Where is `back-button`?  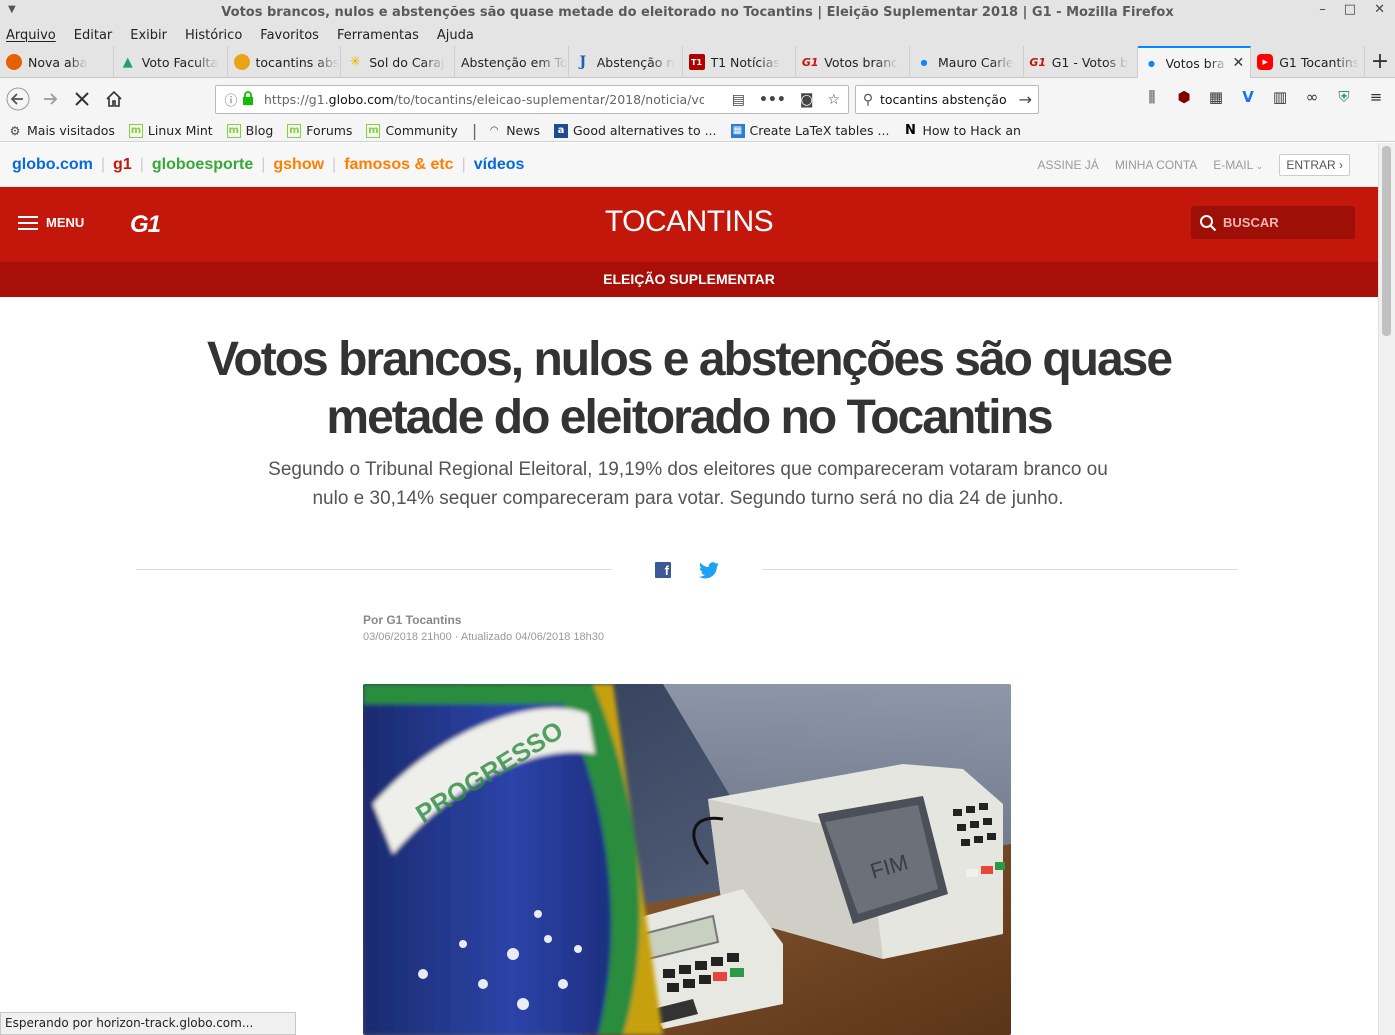
back-button is located at coordinates (18, 99).